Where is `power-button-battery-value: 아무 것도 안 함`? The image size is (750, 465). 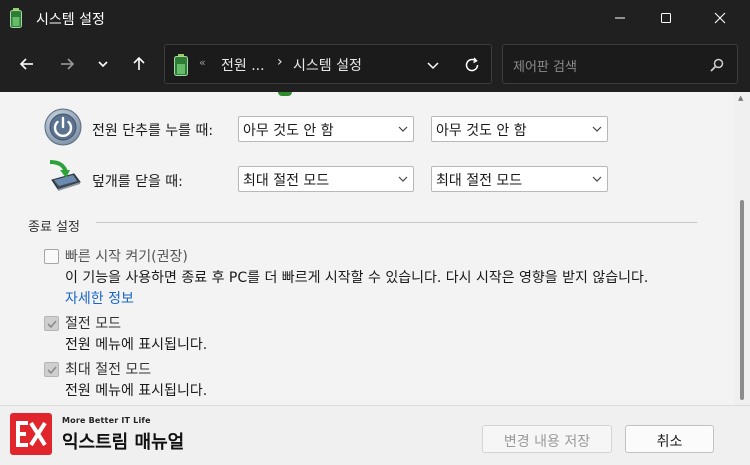 power-button-battery-value: 아무 것도 안 함 is located at coordinates (288, 131).